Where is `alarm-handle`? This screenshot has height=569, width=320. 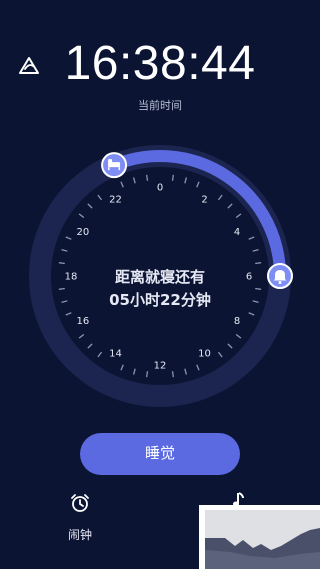 alarm-handle is located at coordinates (280, 276).